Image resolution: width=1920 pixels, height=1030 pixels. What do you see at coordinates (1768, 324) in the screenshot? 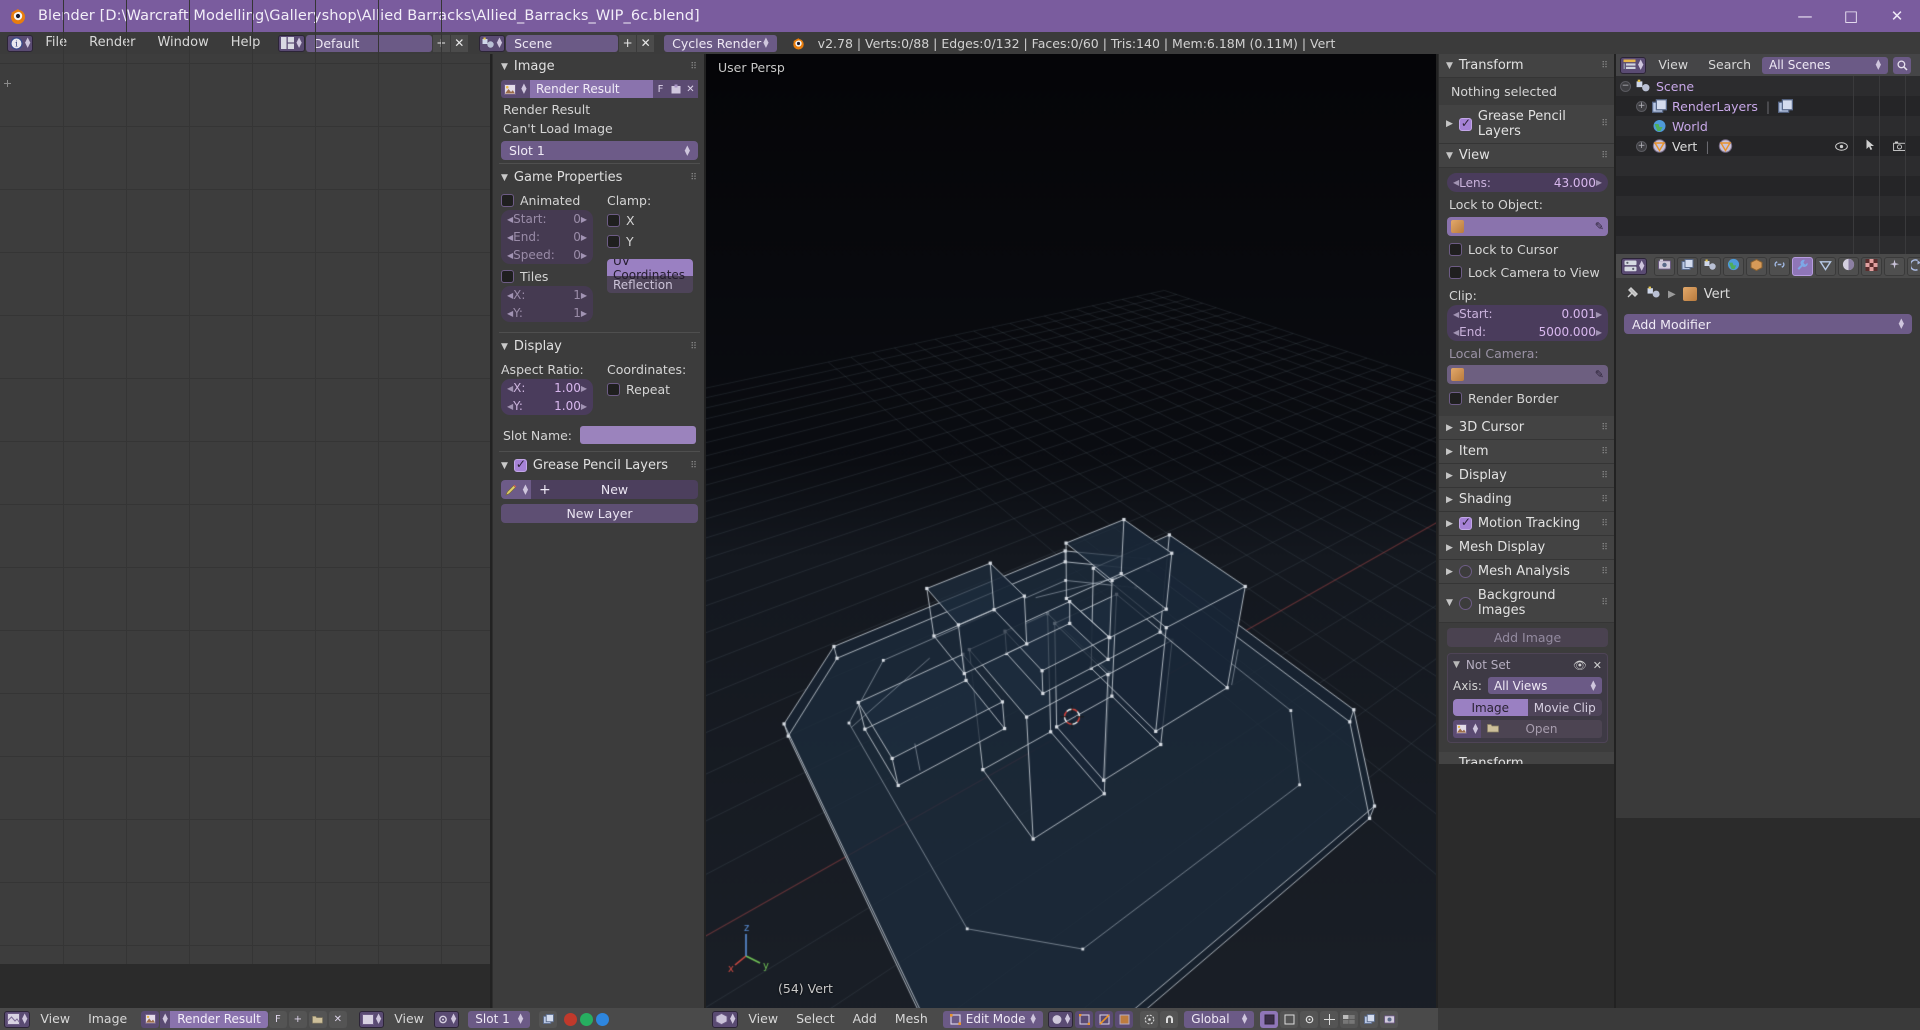
I see `add-modifier-button: Add Modifier ▲ ▼` at bounding box center [1768, 324].